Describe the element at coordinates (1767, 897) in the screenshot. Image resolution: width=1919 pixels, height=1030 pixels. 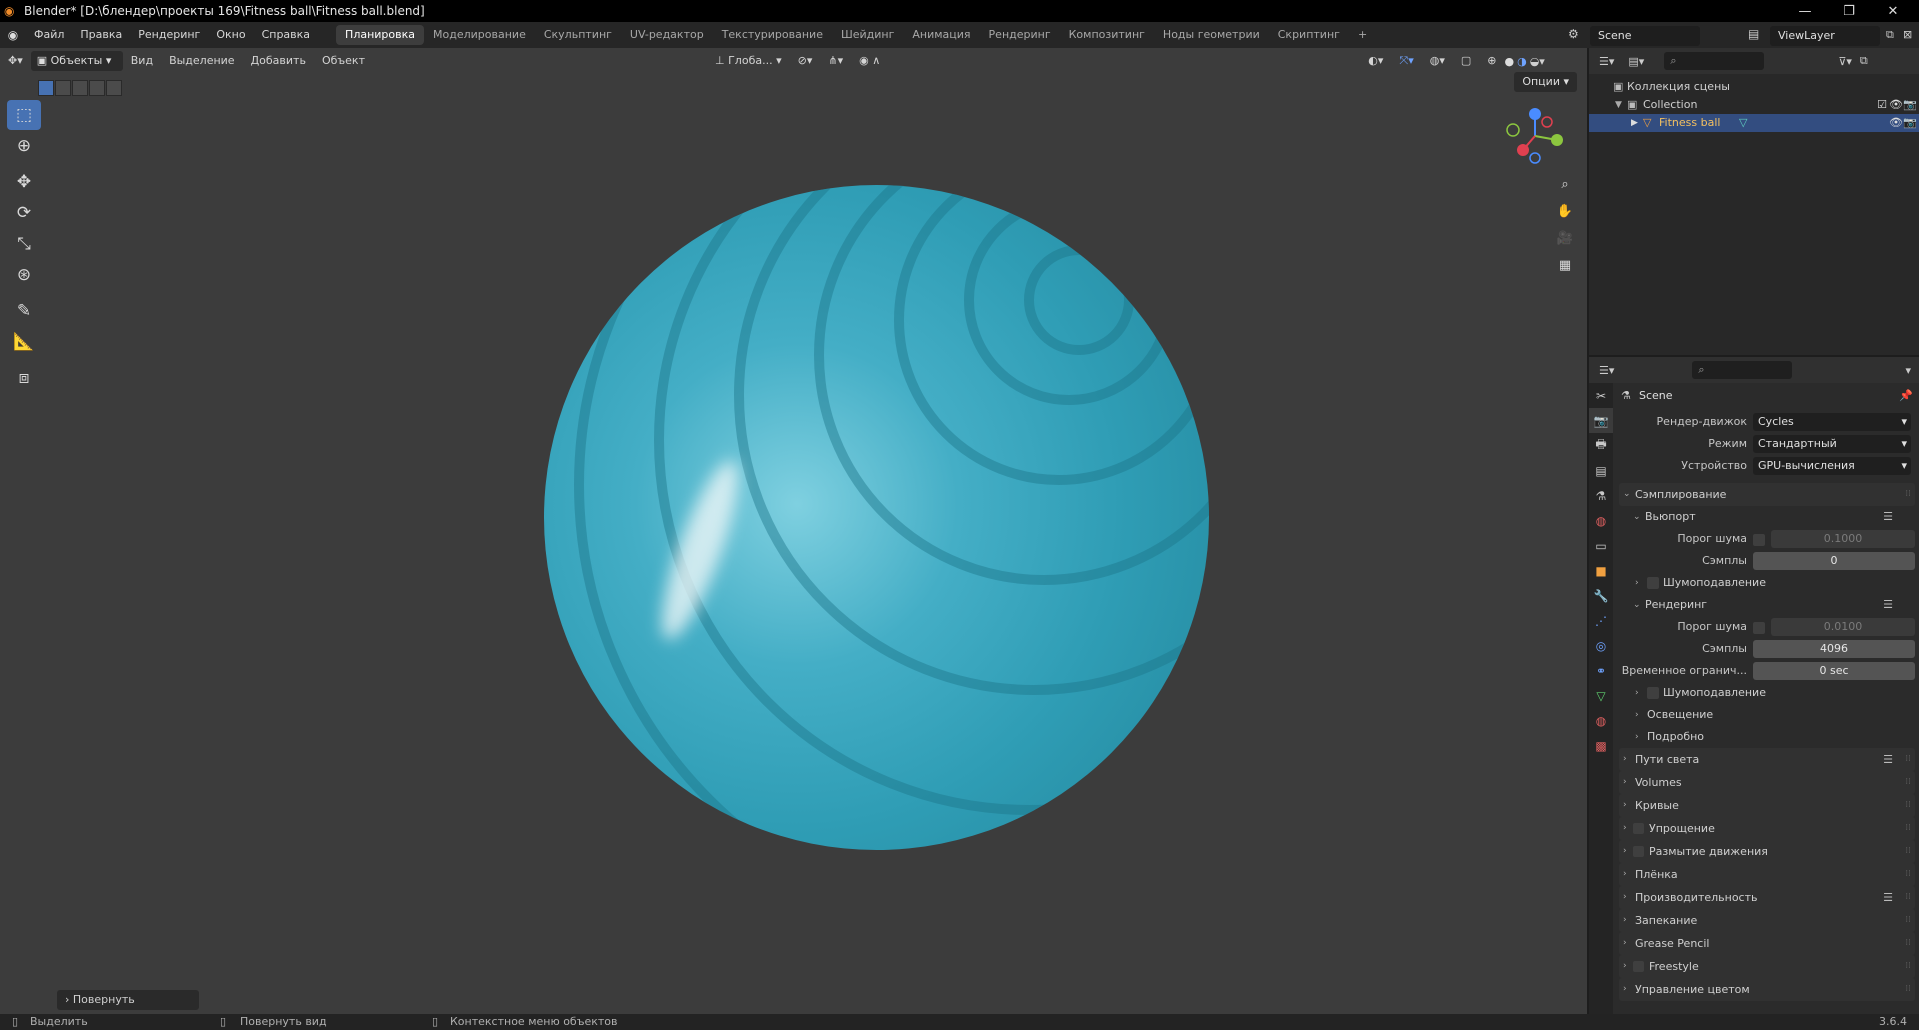
I see `performance-panel: › Производительность ☰ ⁞⁞` at that location.